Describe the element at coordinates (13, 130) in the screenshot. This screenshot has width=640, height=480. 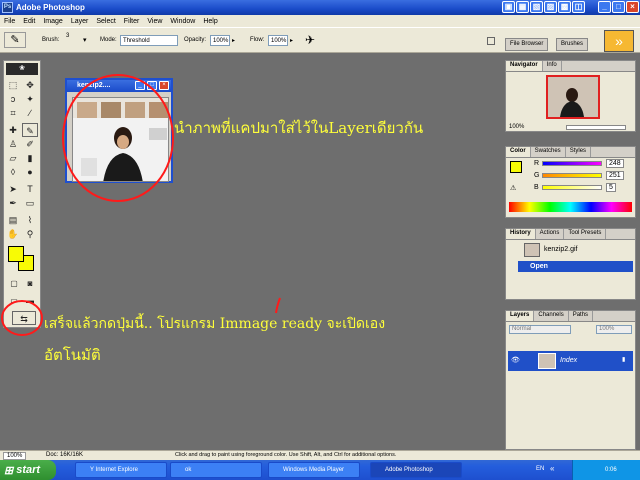
I see `healing-brush-tool-icon: ✚` at that location.